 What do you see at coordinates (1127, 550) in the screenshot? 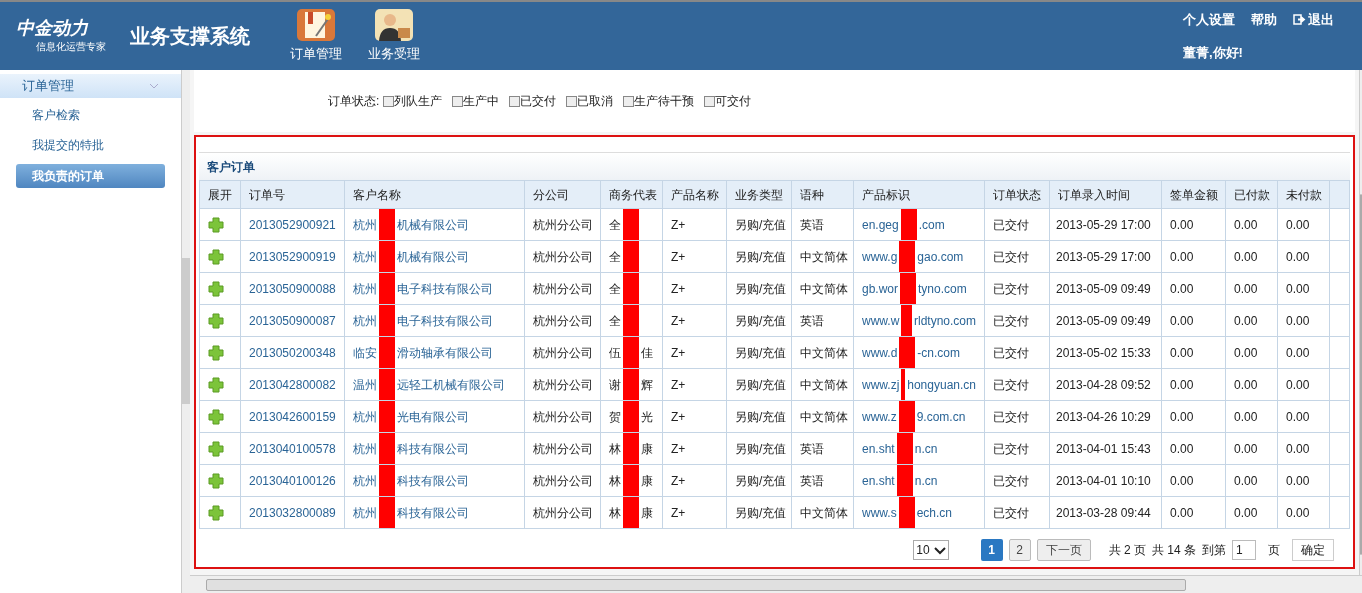
I see `total-pages: 共 2 页` at bounding box center [1127, 550].